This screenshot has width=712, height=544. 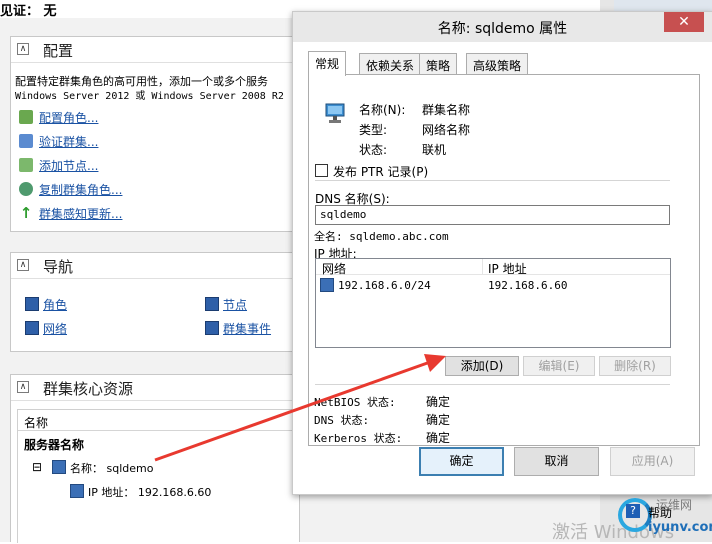 What do you see at coordinates (633, 511) in the screenshot?
I see `help-icon: ?` at bounding box center [633, 511].